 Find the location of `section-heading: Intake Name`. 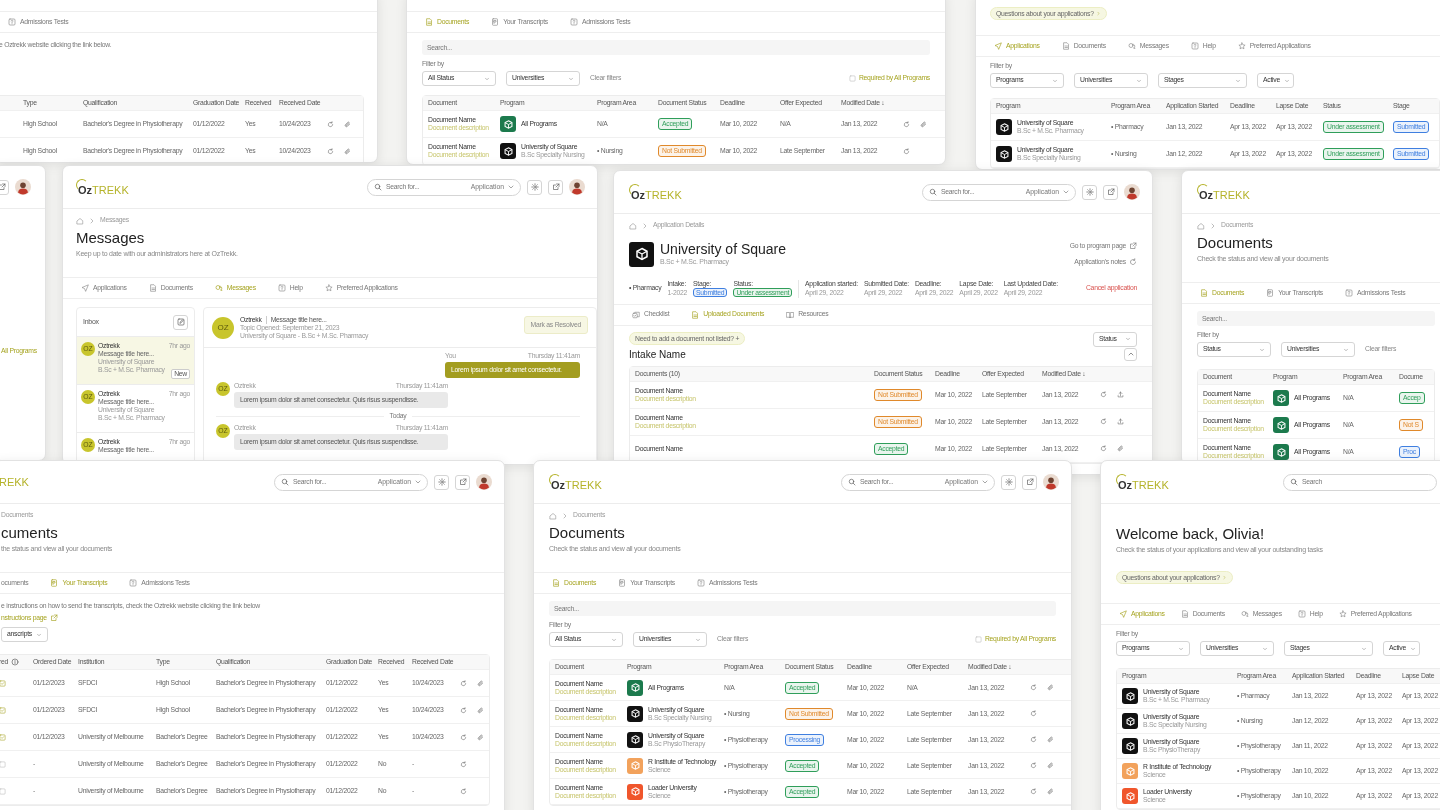

section-heading: Intake Name is located at coordinates (657, 354).